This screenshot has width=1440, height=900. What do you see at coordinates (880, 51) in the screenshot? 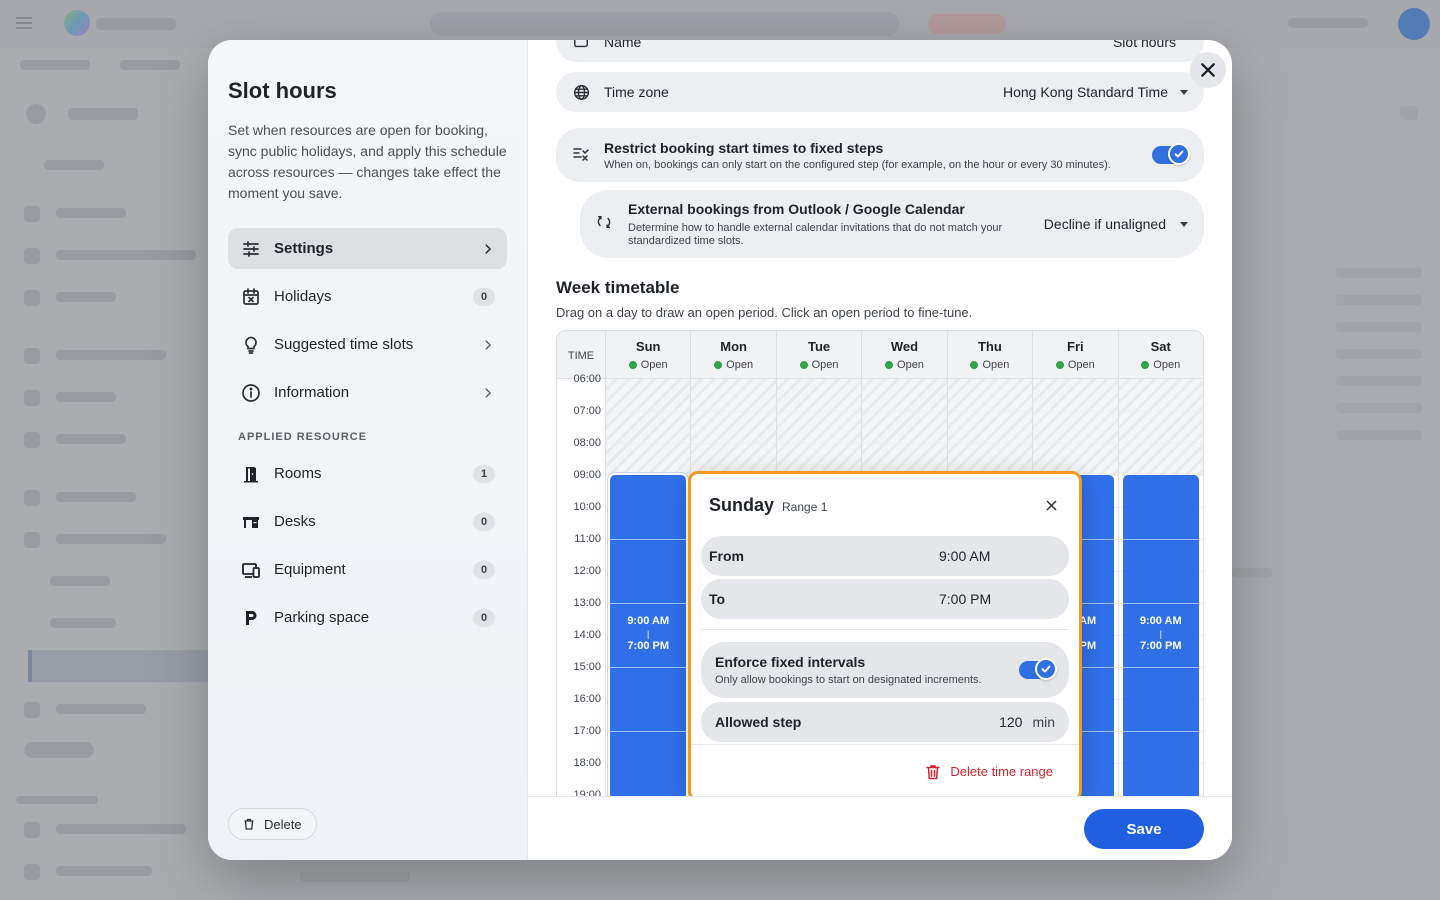
I see `name-field: Name Slot hours` at bounding box center [880, 51].